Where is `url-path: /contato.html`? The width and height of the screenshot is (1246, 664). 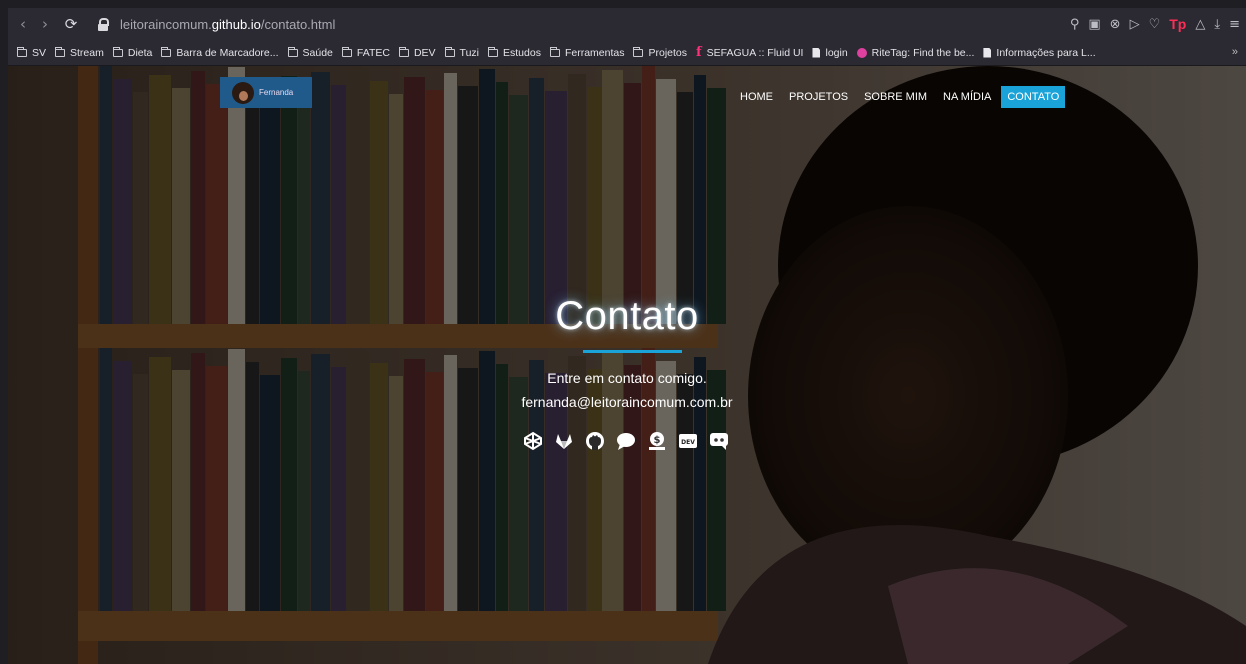 url-path: /contato.html is located at coordinates (298, 24).